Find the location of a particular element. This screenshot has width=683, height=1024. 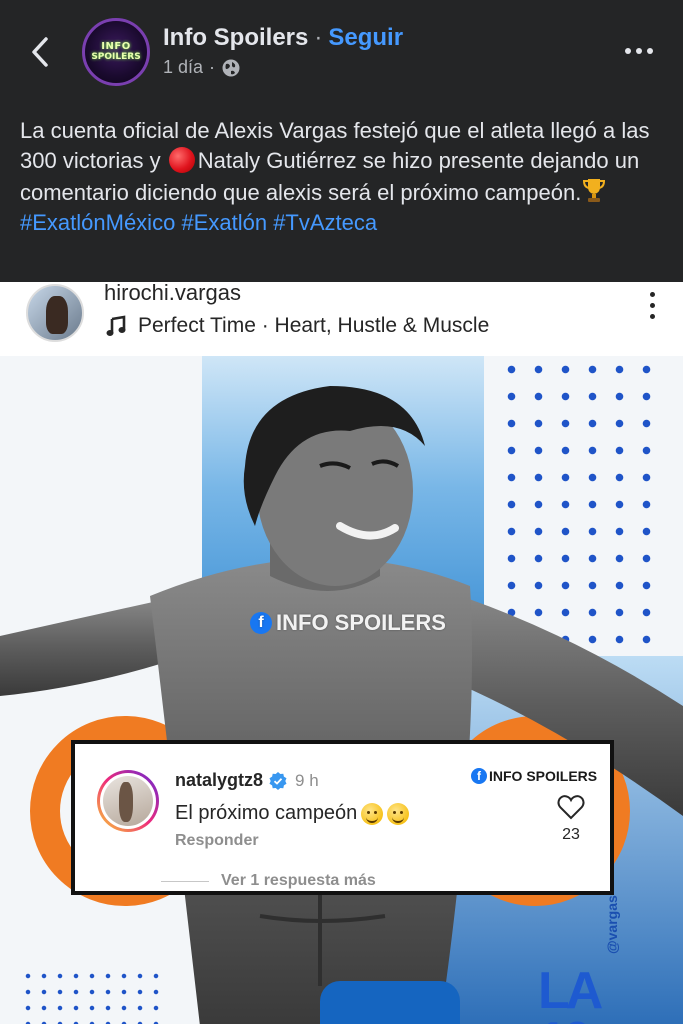

comment-watermark: f INFO SPOILERS is located at coordinates (534, 776).